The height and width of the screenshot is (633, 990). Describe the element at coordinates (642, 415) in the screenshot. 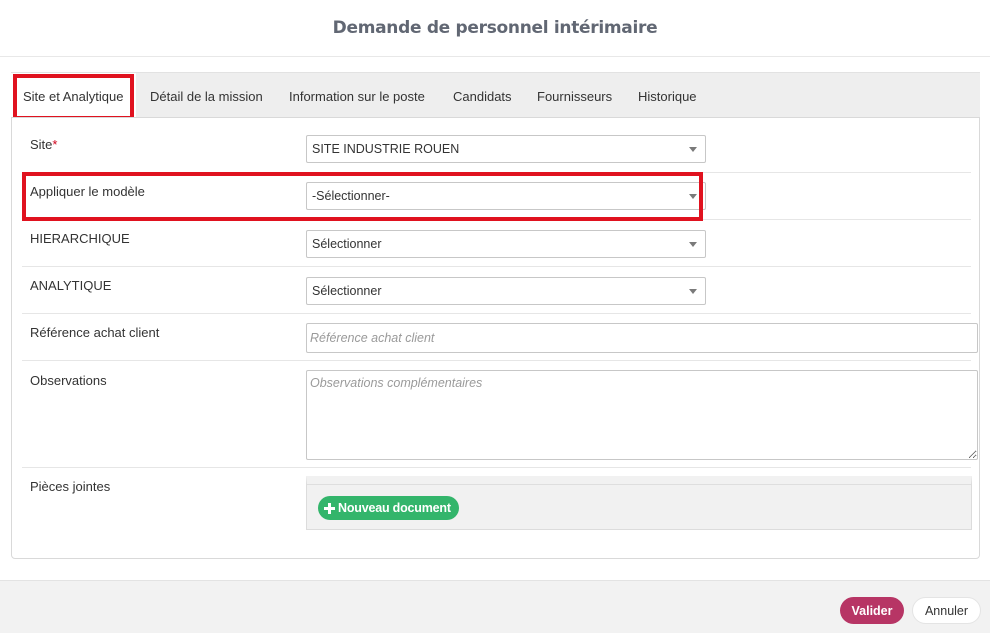

I see `observations-textarea` at that location.